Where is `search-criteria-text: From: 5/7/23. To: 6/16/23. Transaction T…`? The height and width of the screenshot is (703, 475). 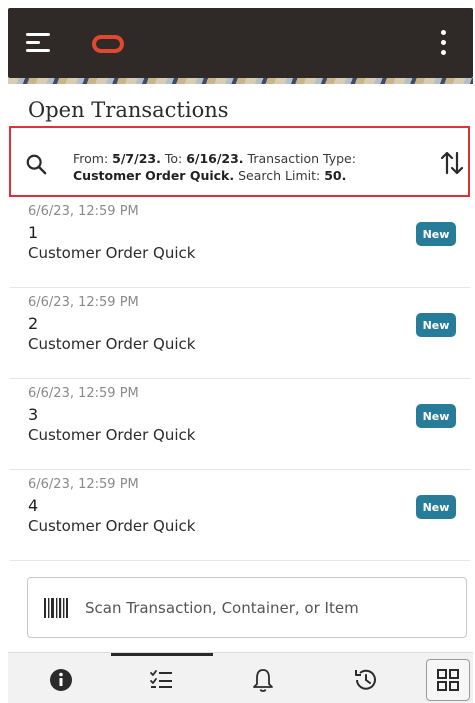 search-criteria-text: From: 5/7/23. To: 6/16/23. Transaction T… is located at coordinates (253, 167).